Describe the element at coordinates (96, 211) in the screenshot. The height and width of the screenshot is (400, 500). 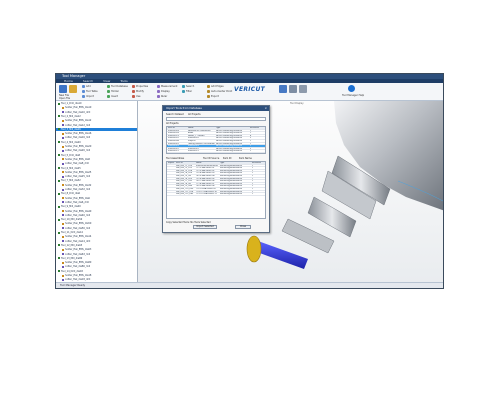
I see `tree-item: holder_Hsk_EMS_dia40` at that location.